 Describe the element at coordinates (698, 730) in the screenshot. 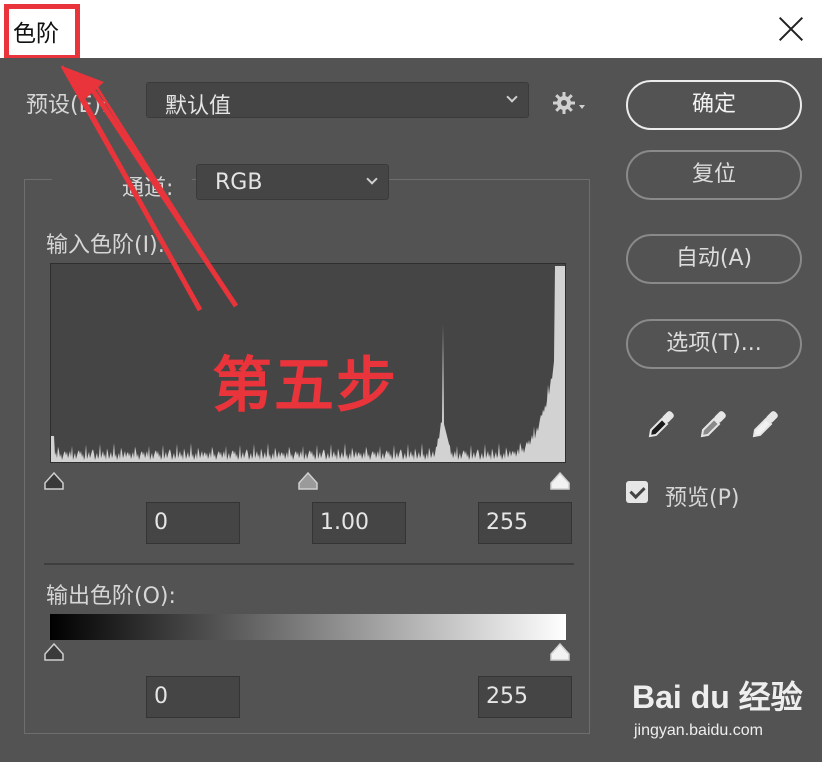

I see `watermark-url: jingyan.baidu.com` at that location.